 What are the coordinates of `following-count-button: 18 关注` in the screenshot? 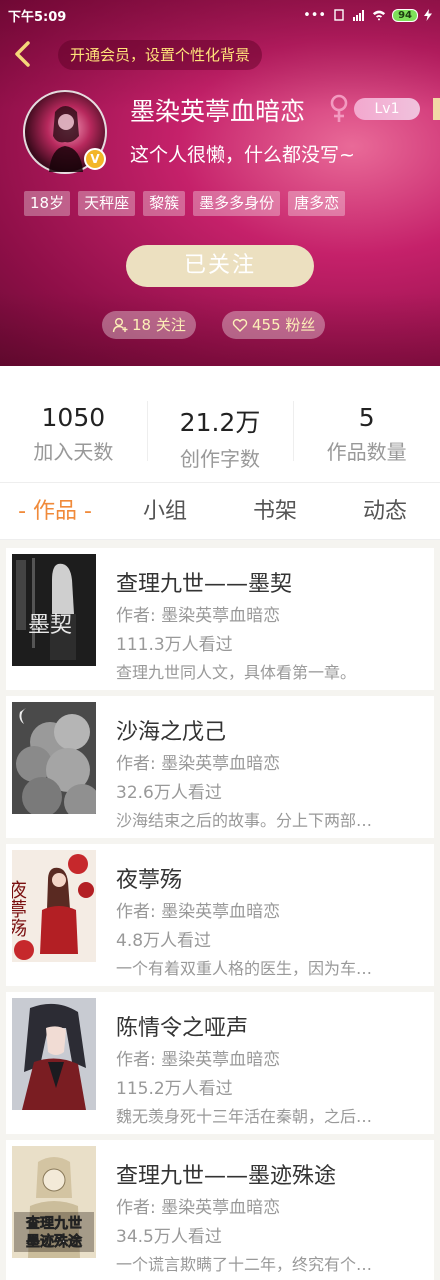 It's located at (149, 325).